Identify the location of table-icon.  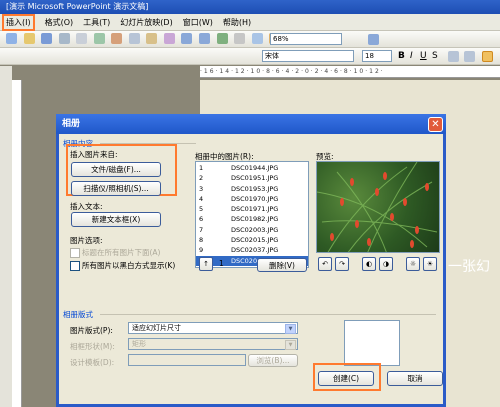
(240, 38).